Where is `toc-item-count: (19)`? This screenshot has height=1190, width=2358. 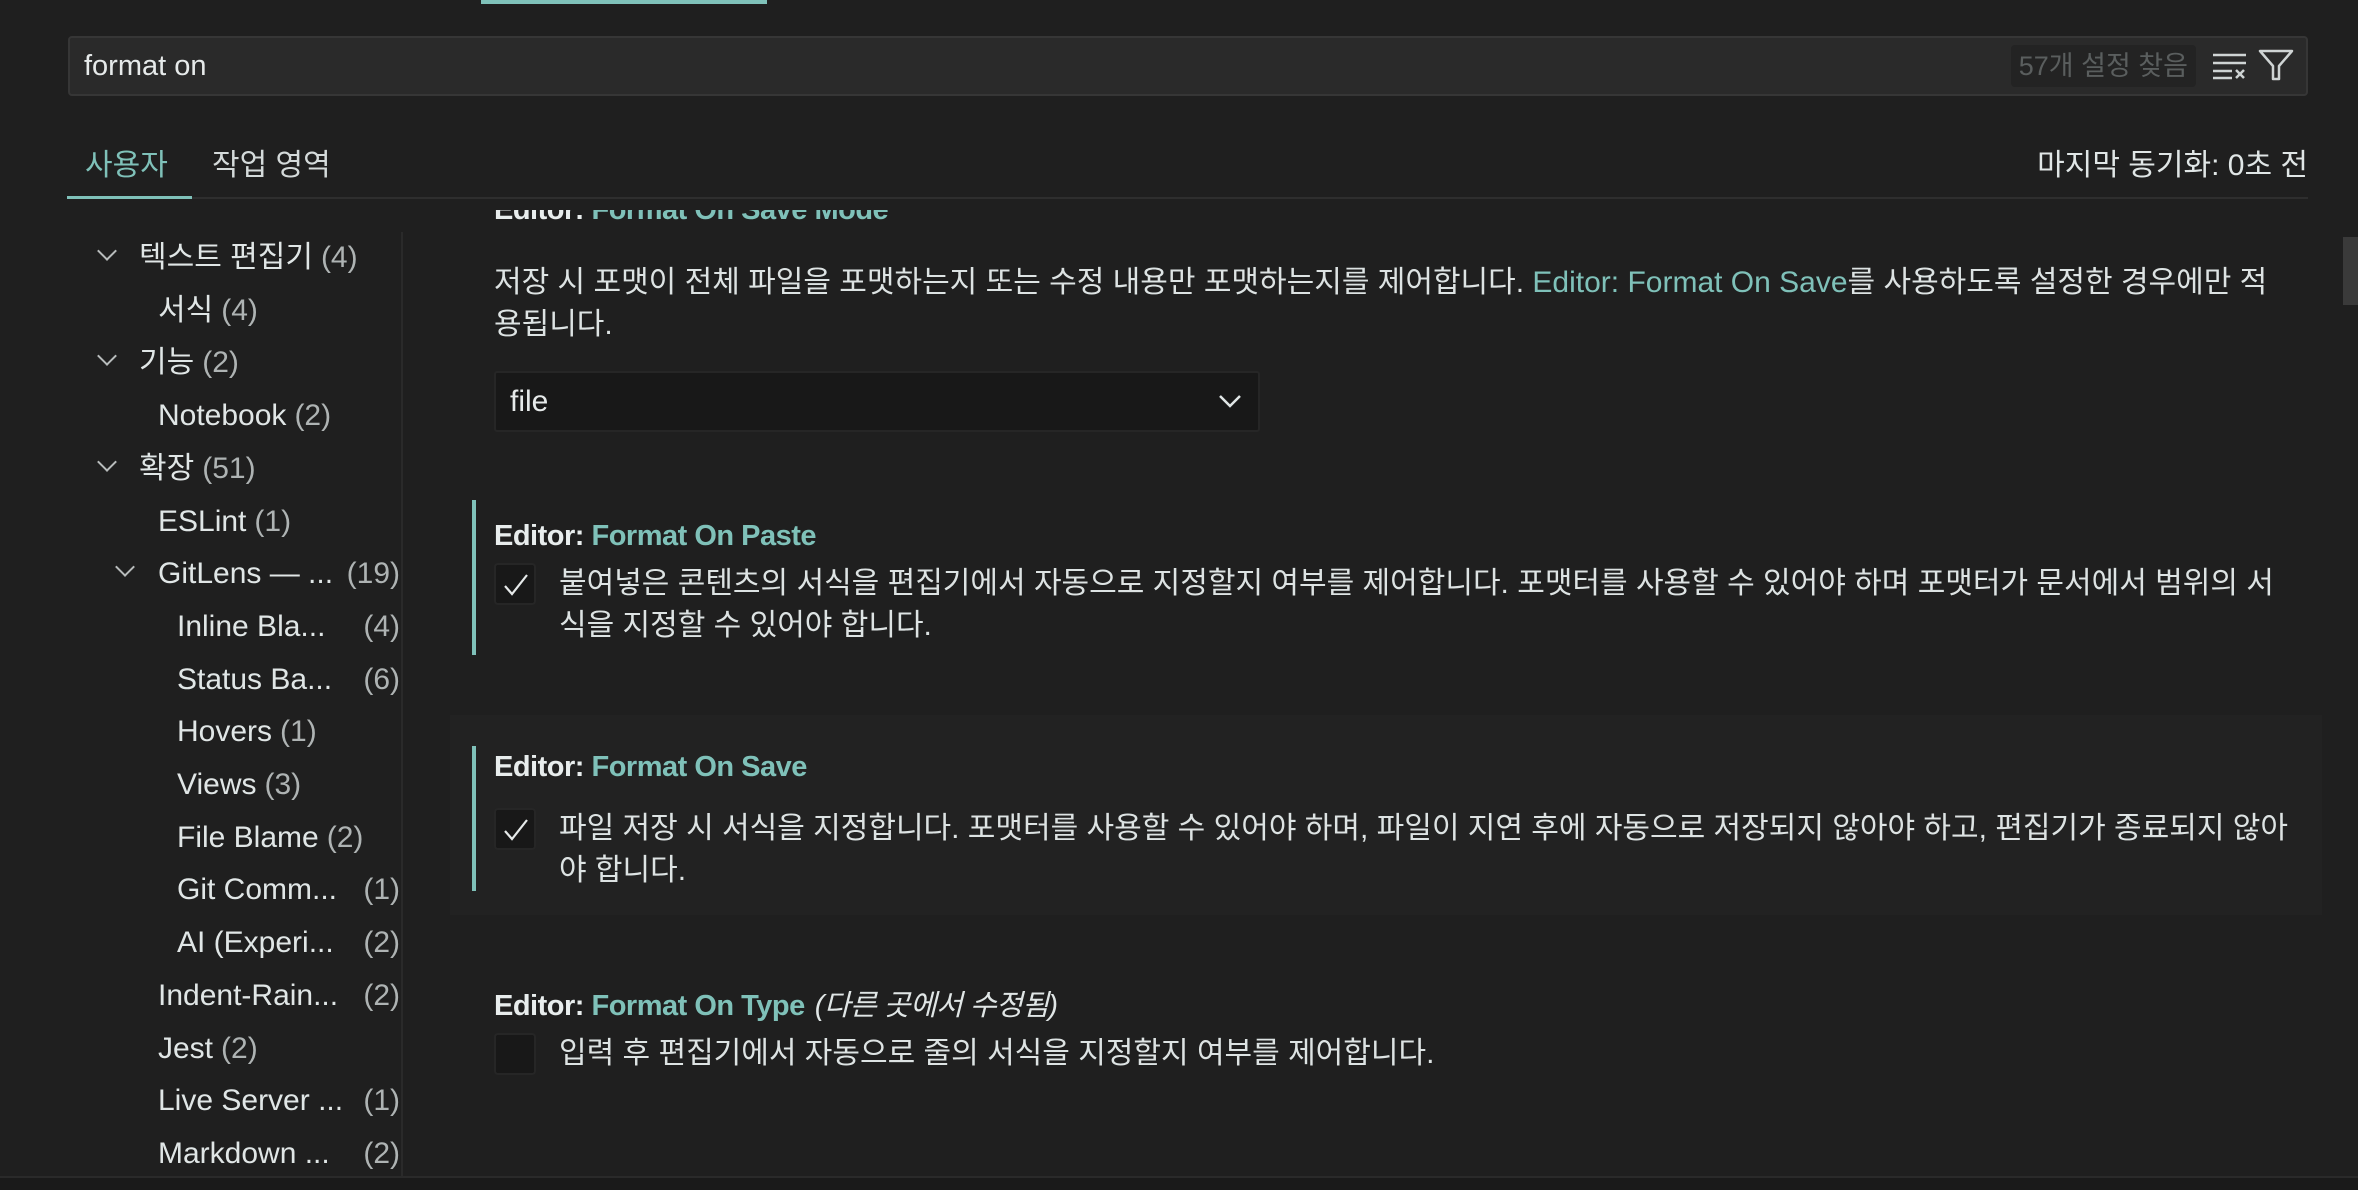 toc-item-count: (19) is located at coordinates (373, 574).